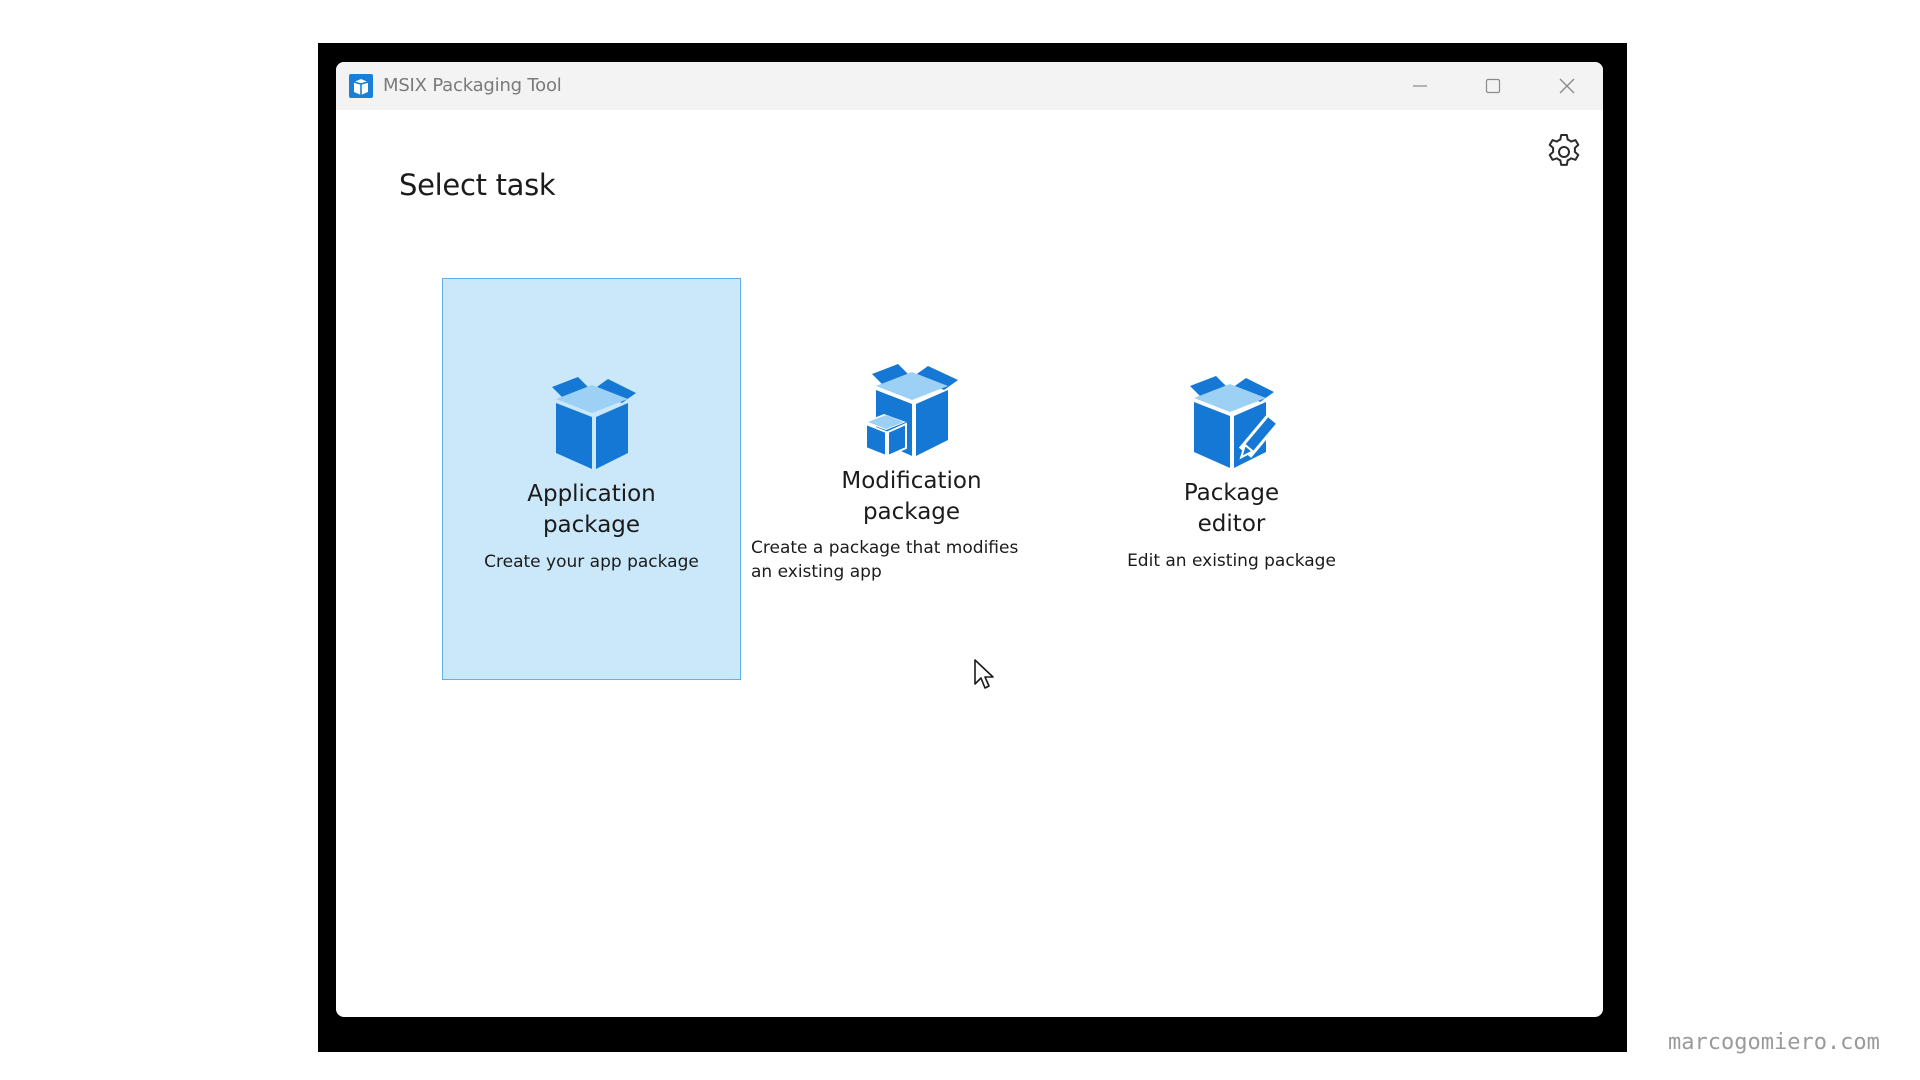  What do you see at coordinates (472, 85) in the screenshot?
I see `window-title: MSIX Packaging Tool` at bounding box center [472, 85].